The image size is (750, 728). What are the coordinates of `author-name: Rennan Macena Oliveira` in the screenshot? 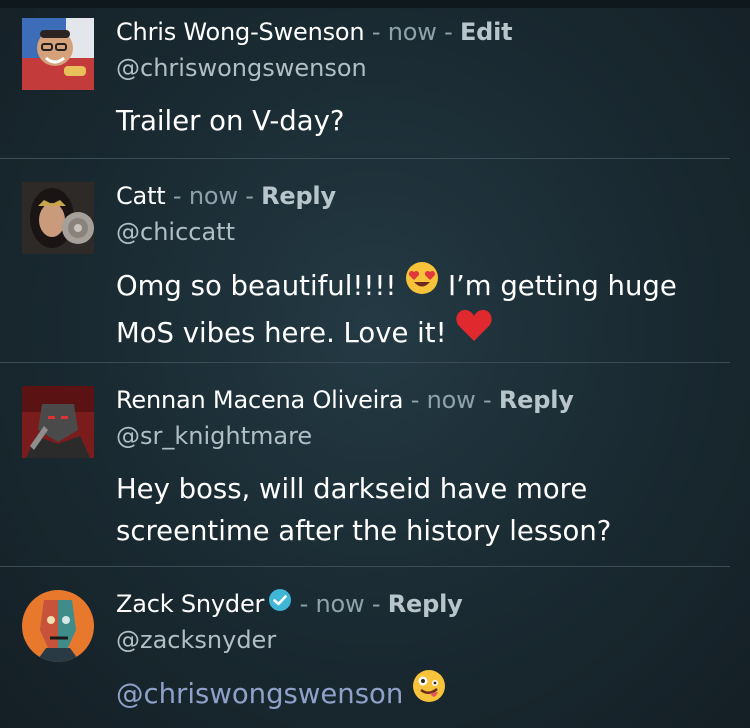 It's located at (259, 400).